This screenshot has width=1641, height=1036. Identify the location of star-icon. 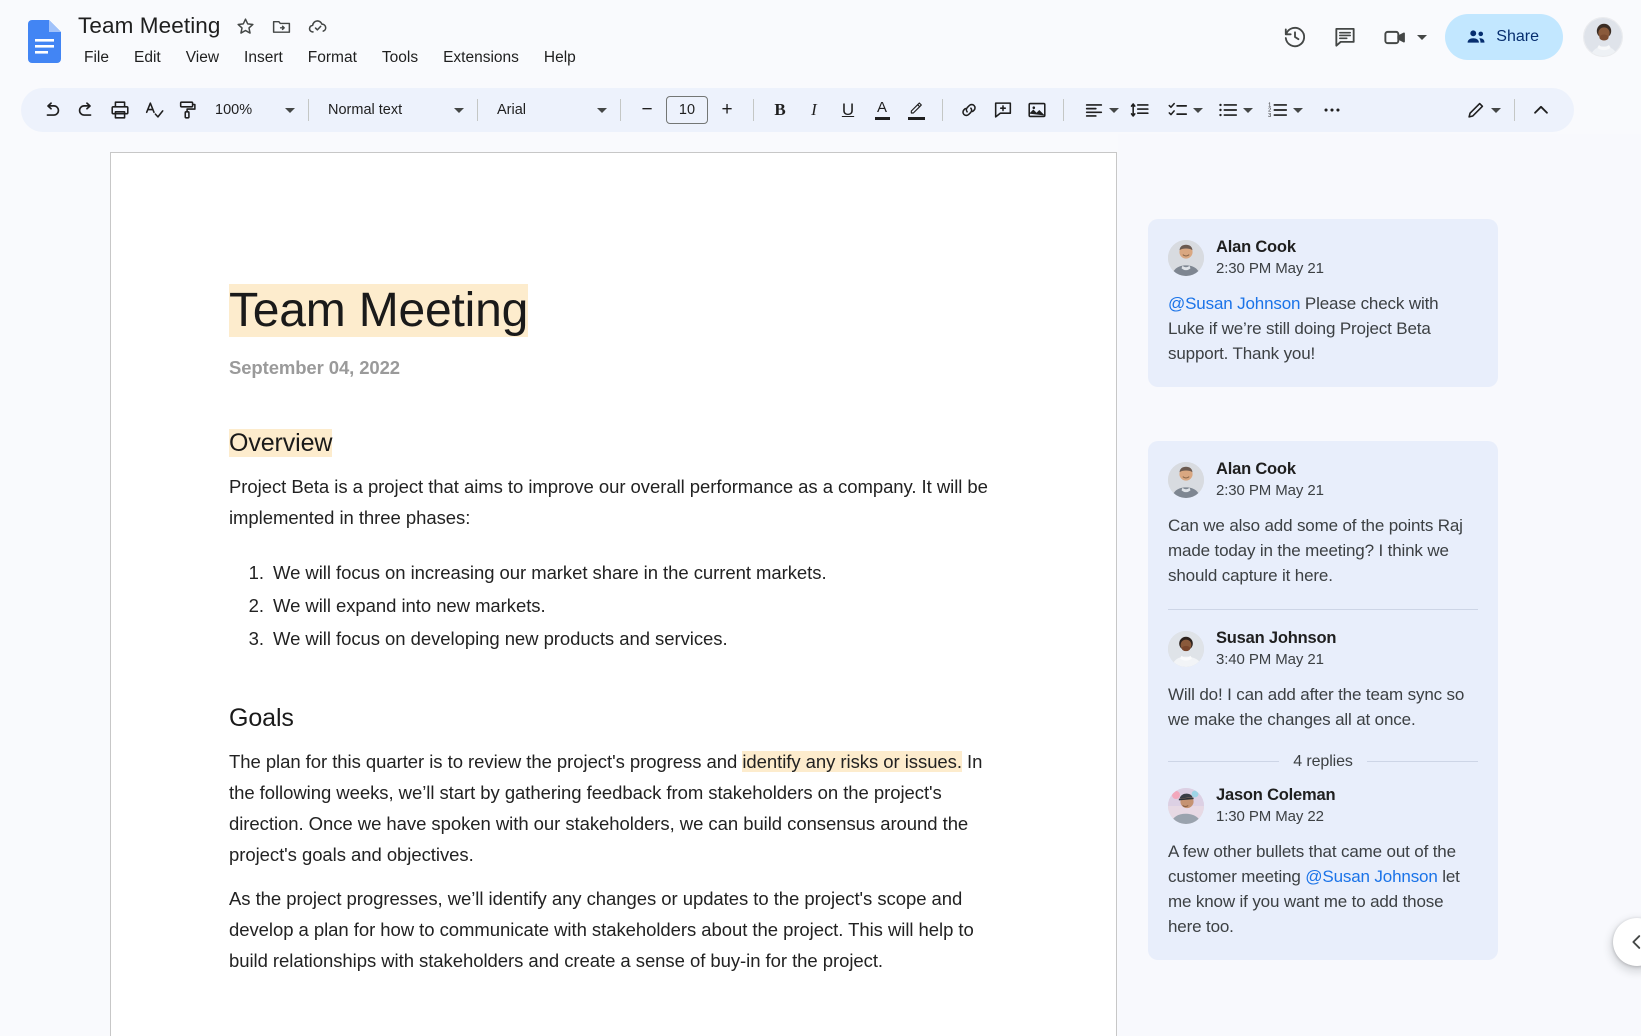
(246, 26).